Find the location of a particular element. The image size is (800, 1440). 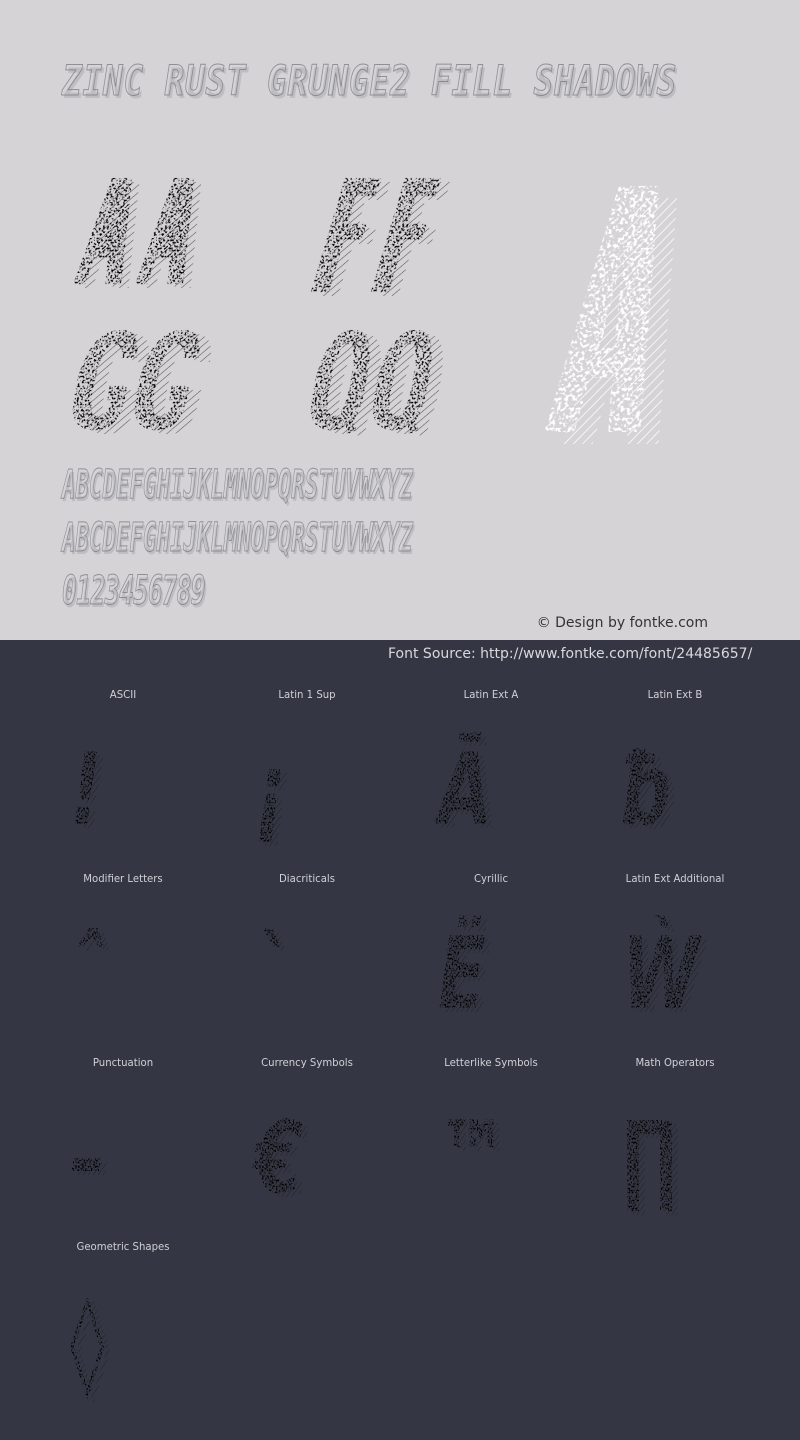

block-sample-glyph: ˆˆ is located at coordinates (90, 976).